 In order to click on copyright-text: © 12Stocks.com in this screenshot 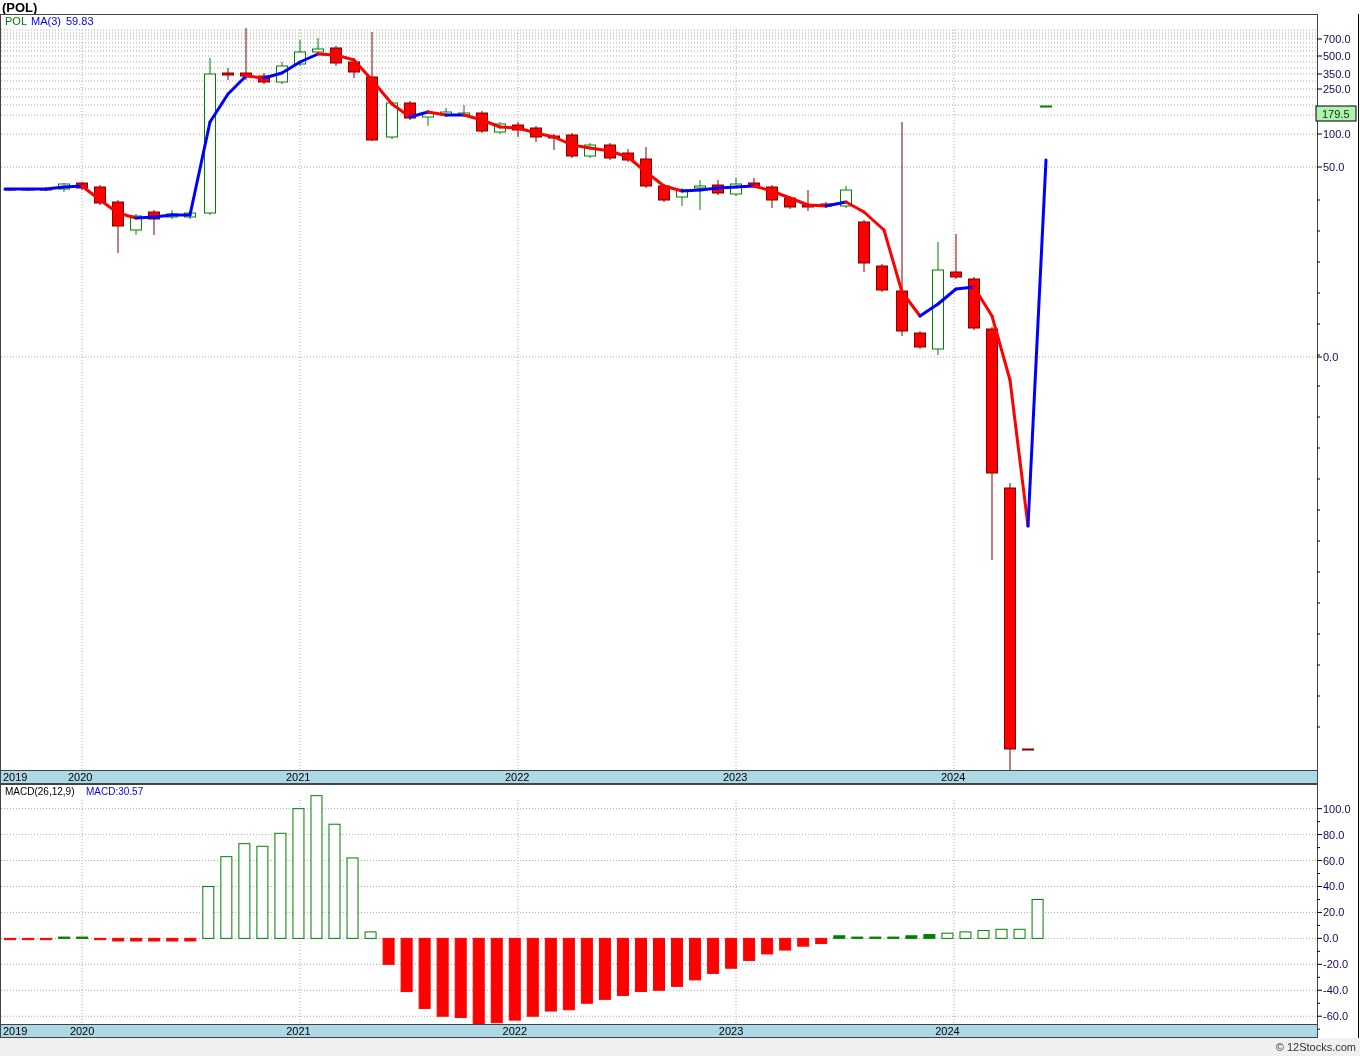, I will do `click(1315, 1047)`.